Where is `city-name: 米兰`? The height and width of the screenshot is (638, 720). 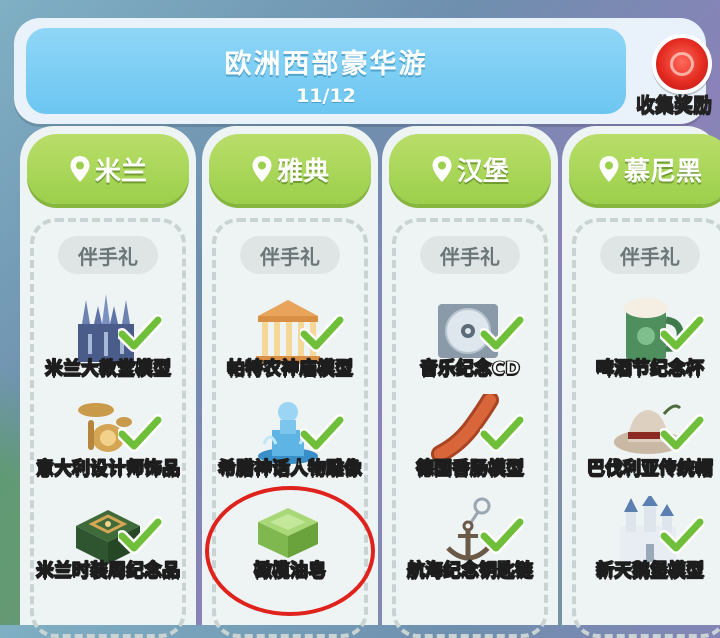 city-name: 米兰 is located at coordinates (120, 171).